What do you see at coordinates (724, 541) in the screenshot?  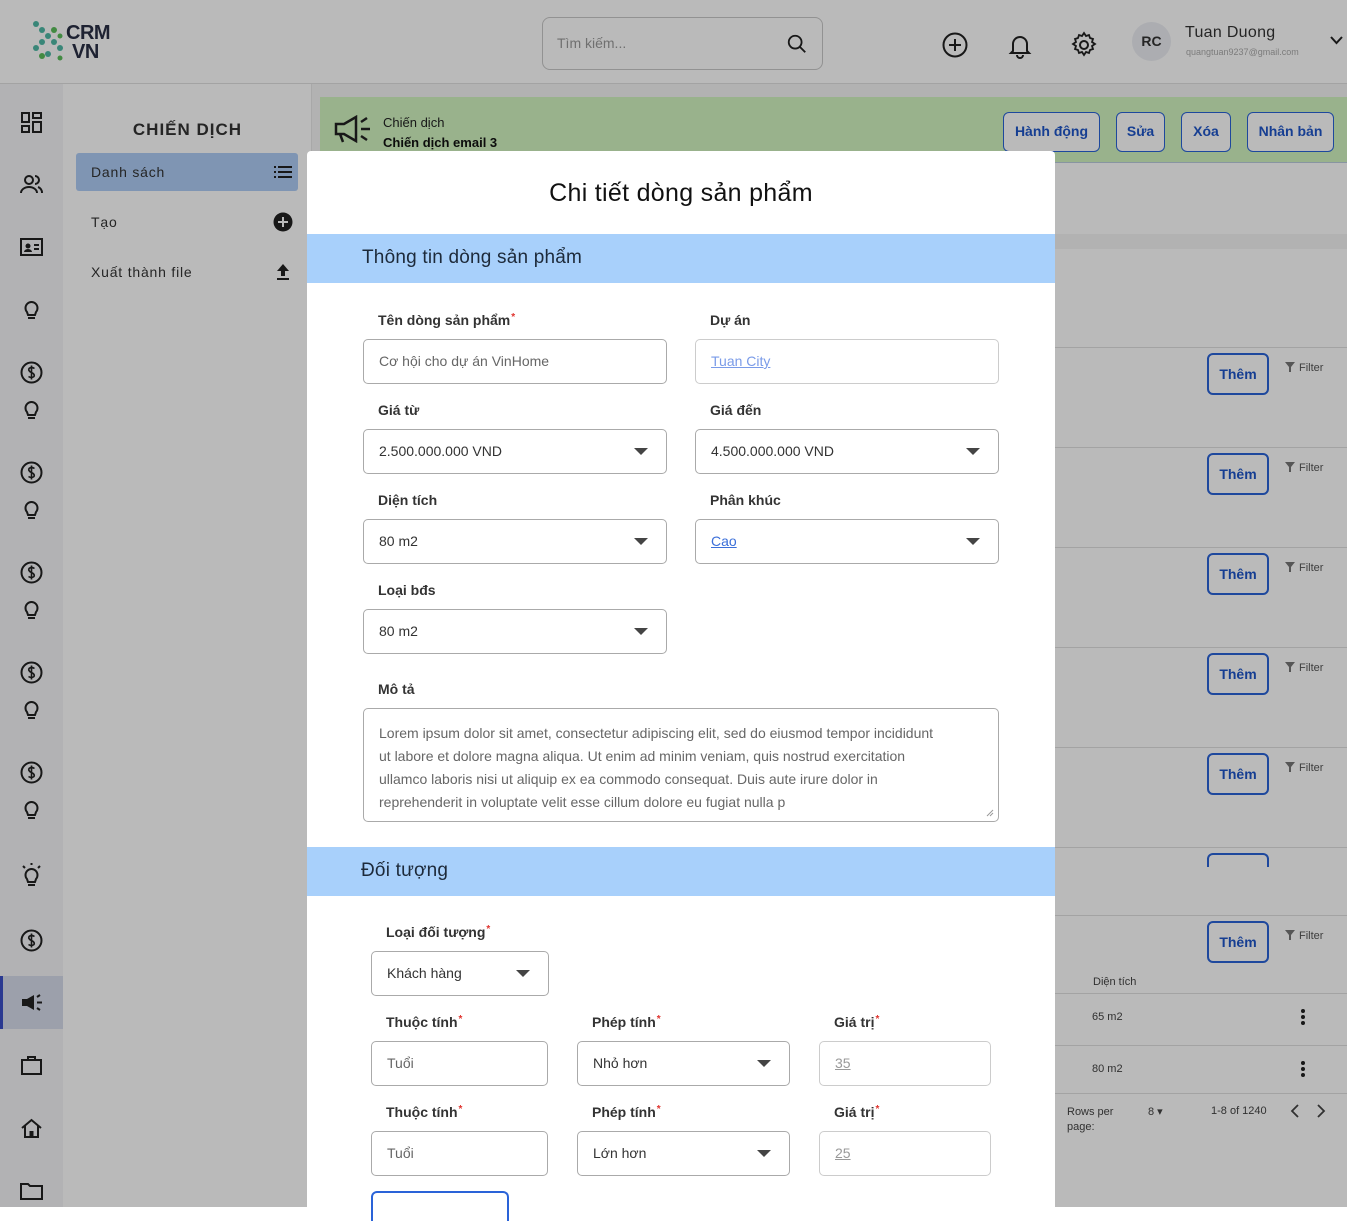 I see `select-value: Cao` at bounding box center [724, 541].